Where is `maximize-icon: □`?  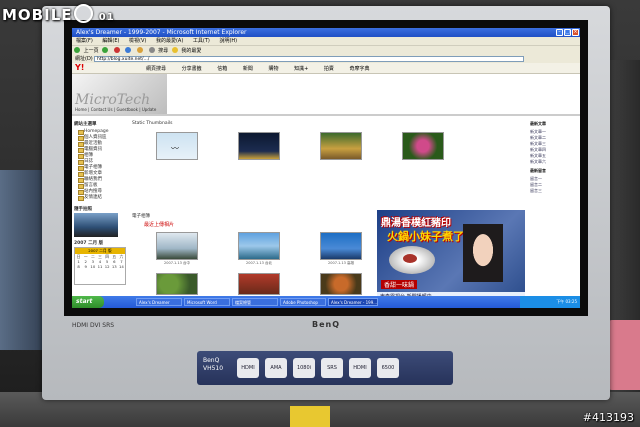
maximize-icon: □ is located at coordinates (567, 32).